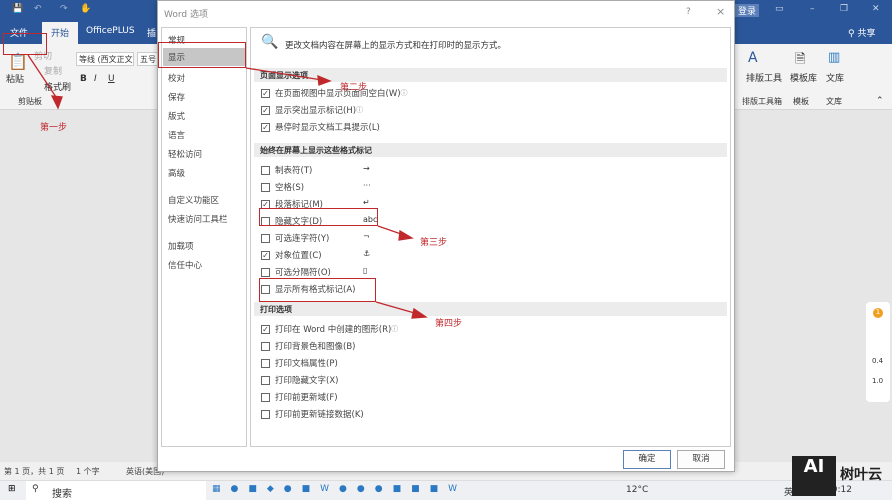 The width and height of the screenshot is (892, 500). I want to click on step-3-label: 第三步, so click(434, 243).